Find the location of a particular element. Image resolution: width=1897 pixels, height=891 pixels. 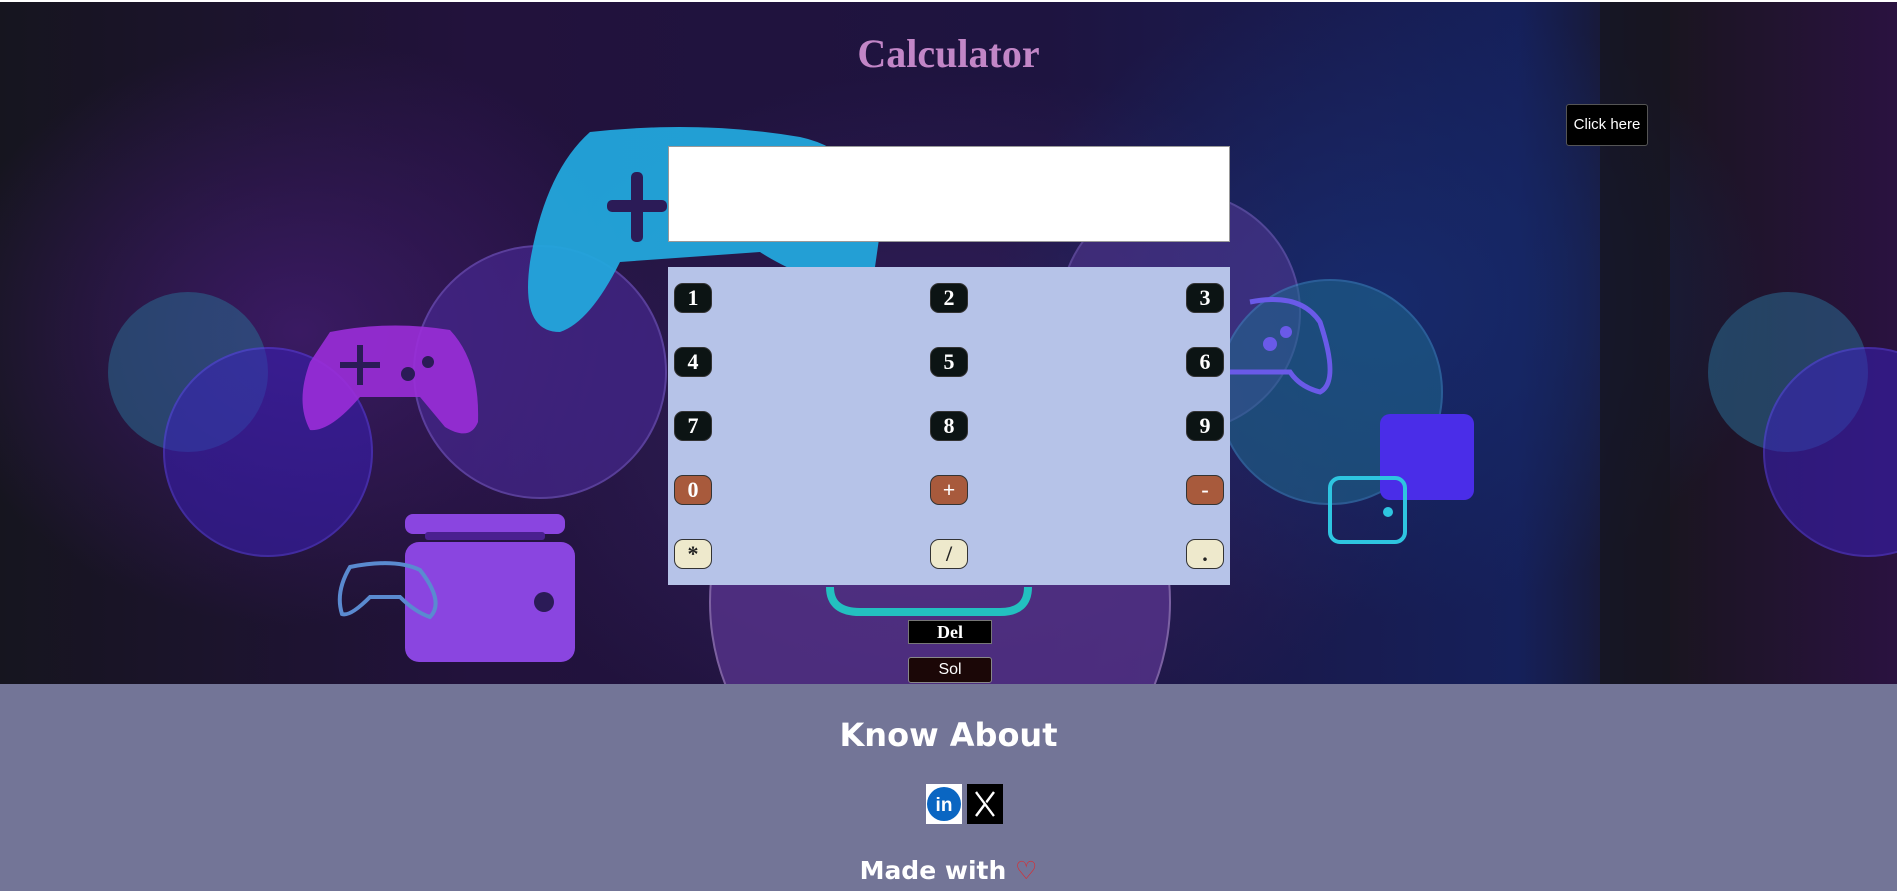

key-1: 1 is located at coordinates (693, 298).